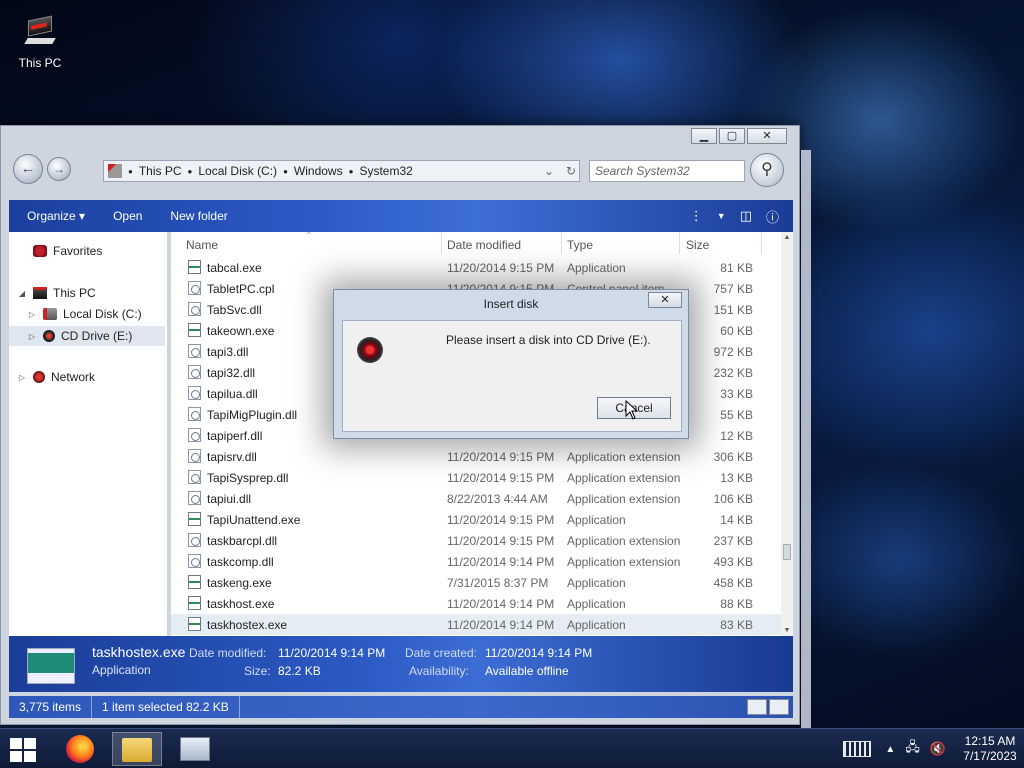 The height and width of the screenshot is (768, 1024). I want to click on file-size: 33 KB, so click(736, 394).